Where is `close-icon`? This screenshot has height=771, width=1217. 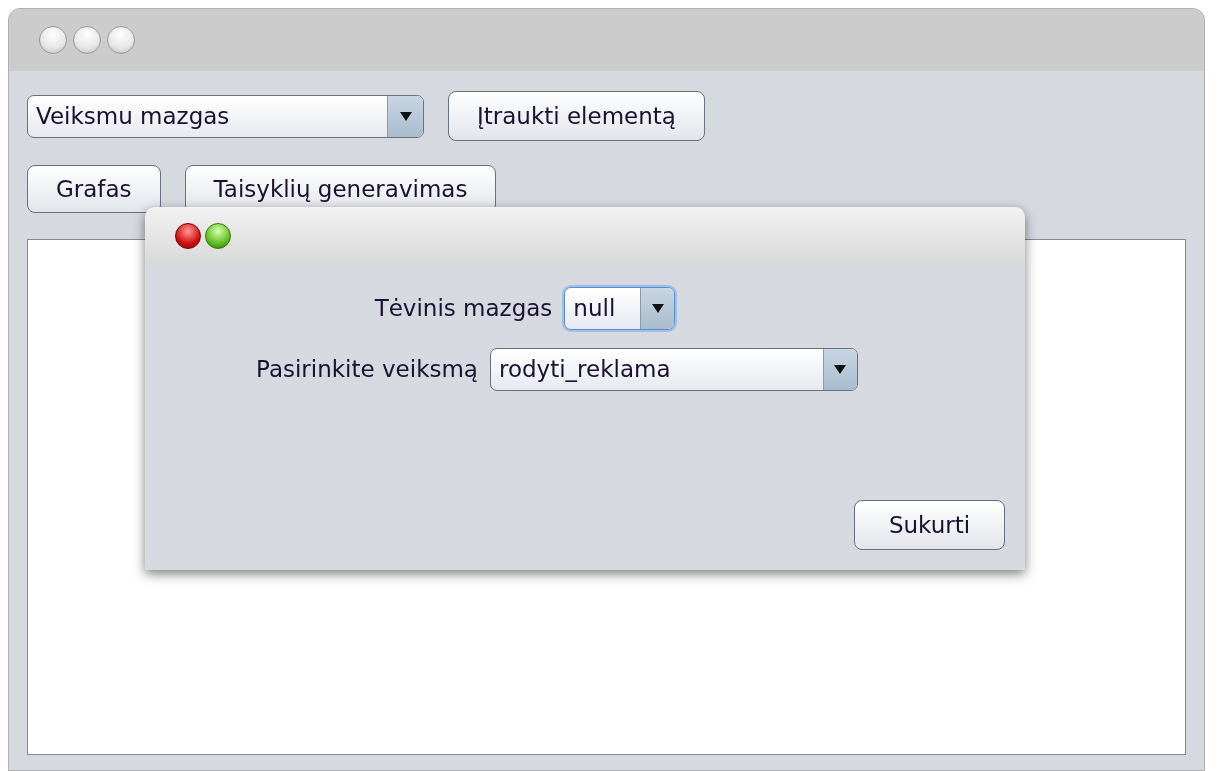
close-icon is located at coordinates (188, 236).